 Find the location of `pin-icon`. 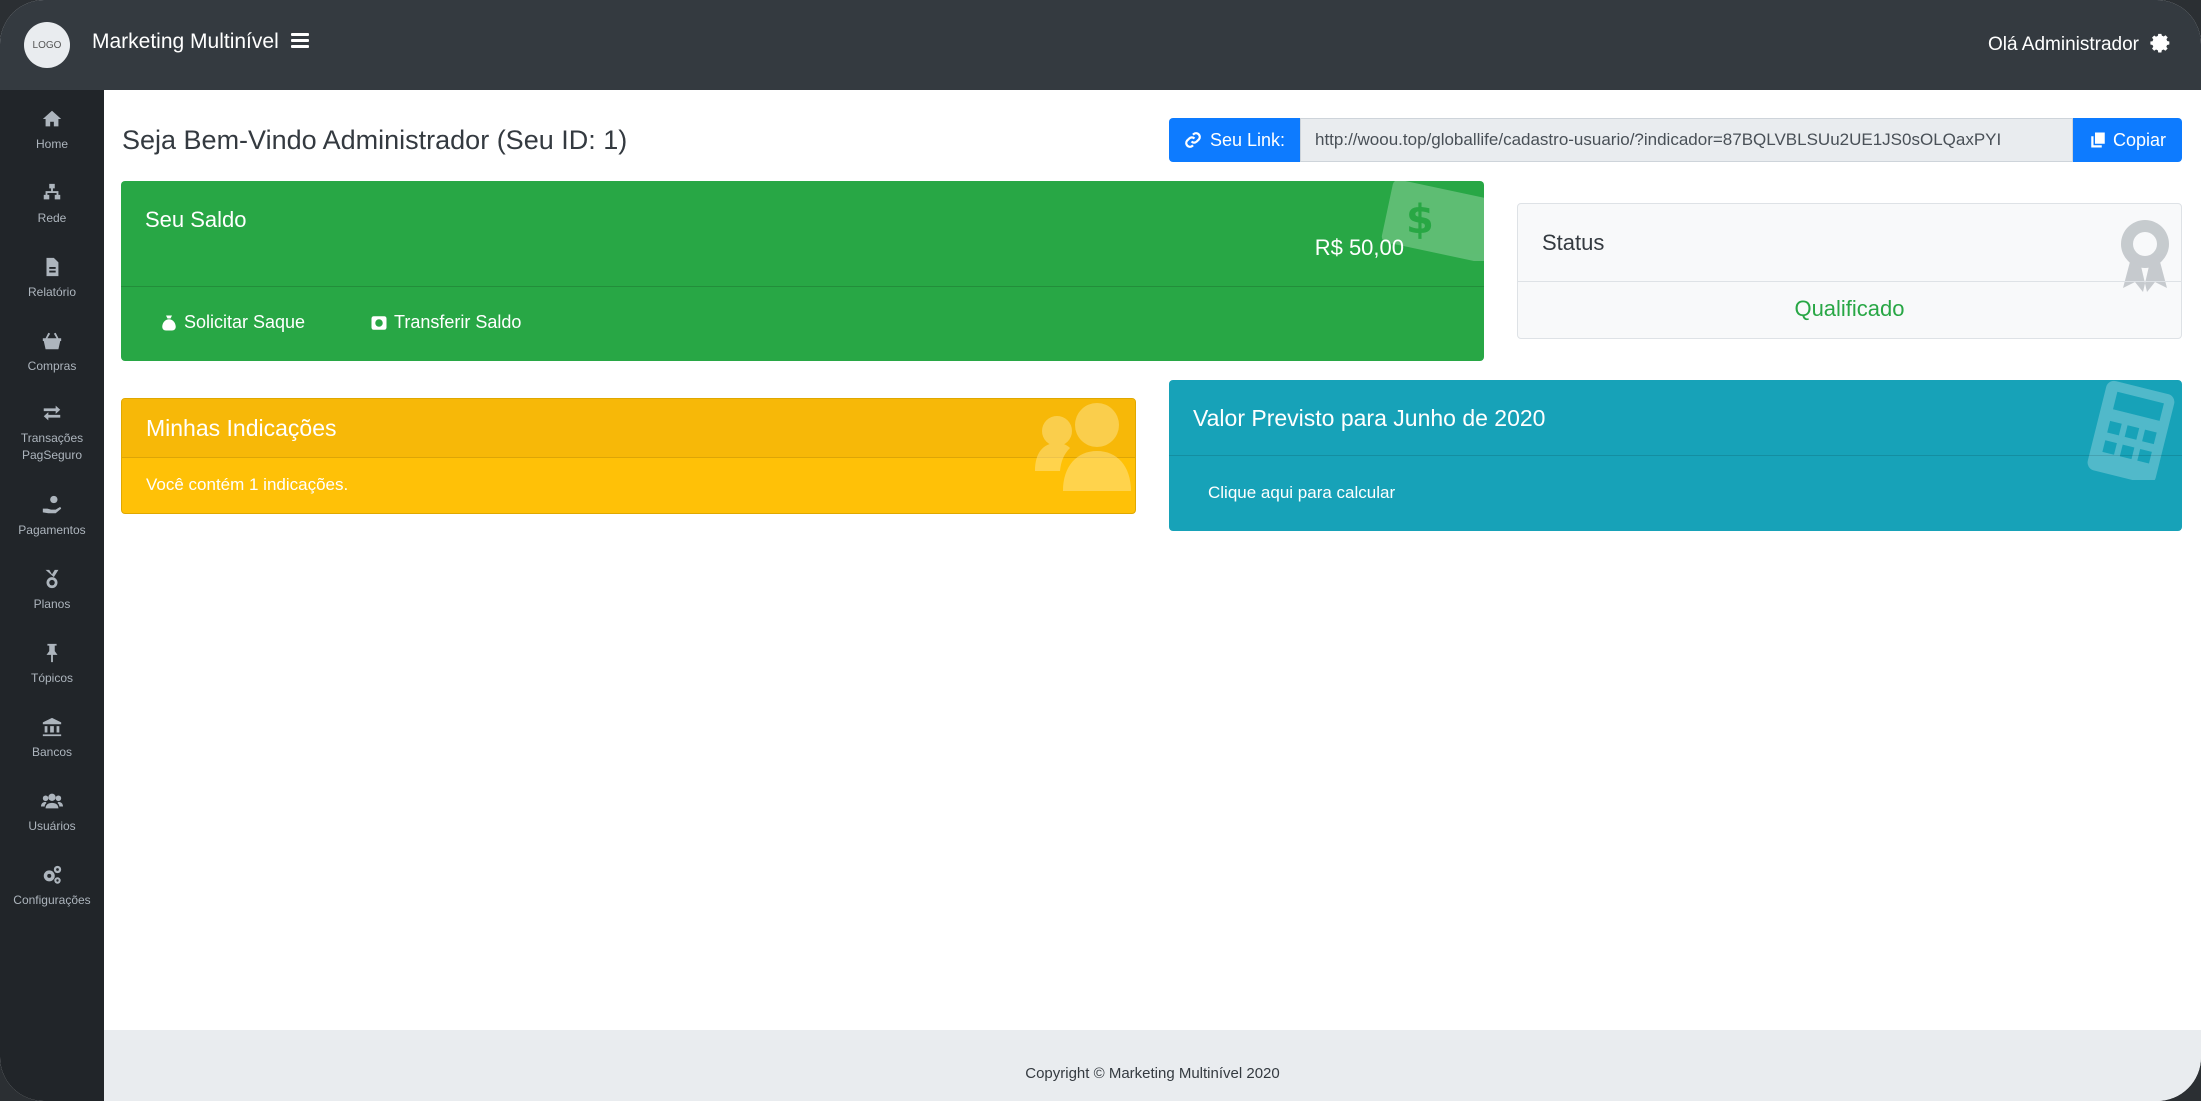

pin-icon is located at coordinates (52, 653).